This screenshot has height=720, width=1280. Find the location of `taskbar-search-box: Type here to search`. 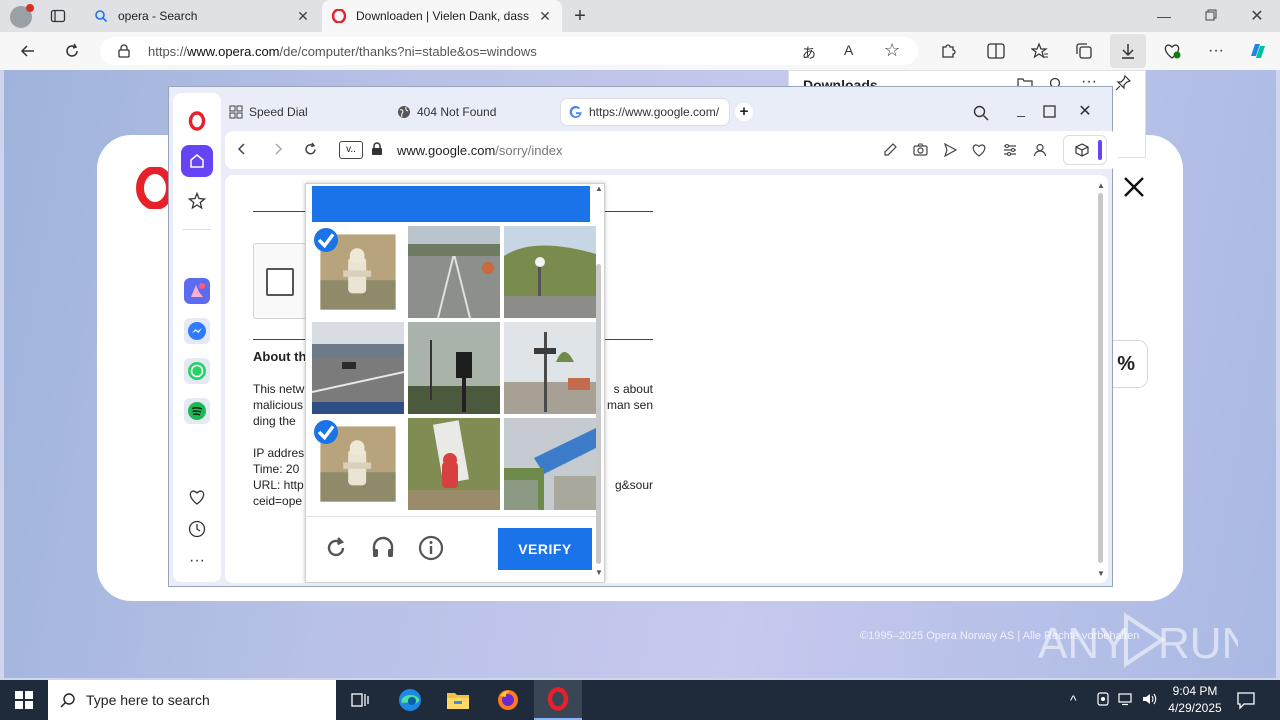

taskbar-search-box: Type here to search is located at coordinates (192, 700).